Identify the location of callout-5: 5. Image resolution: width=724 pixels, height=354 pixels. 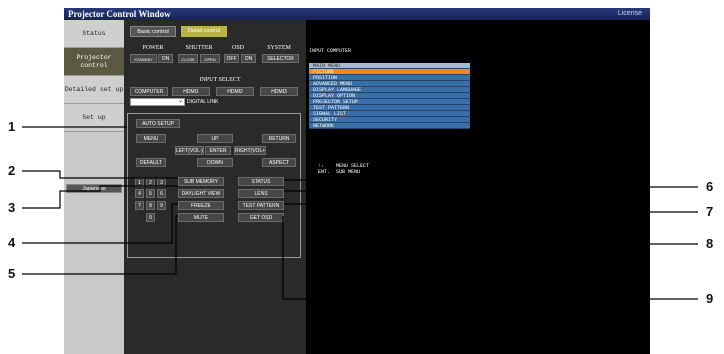
(12, 273).